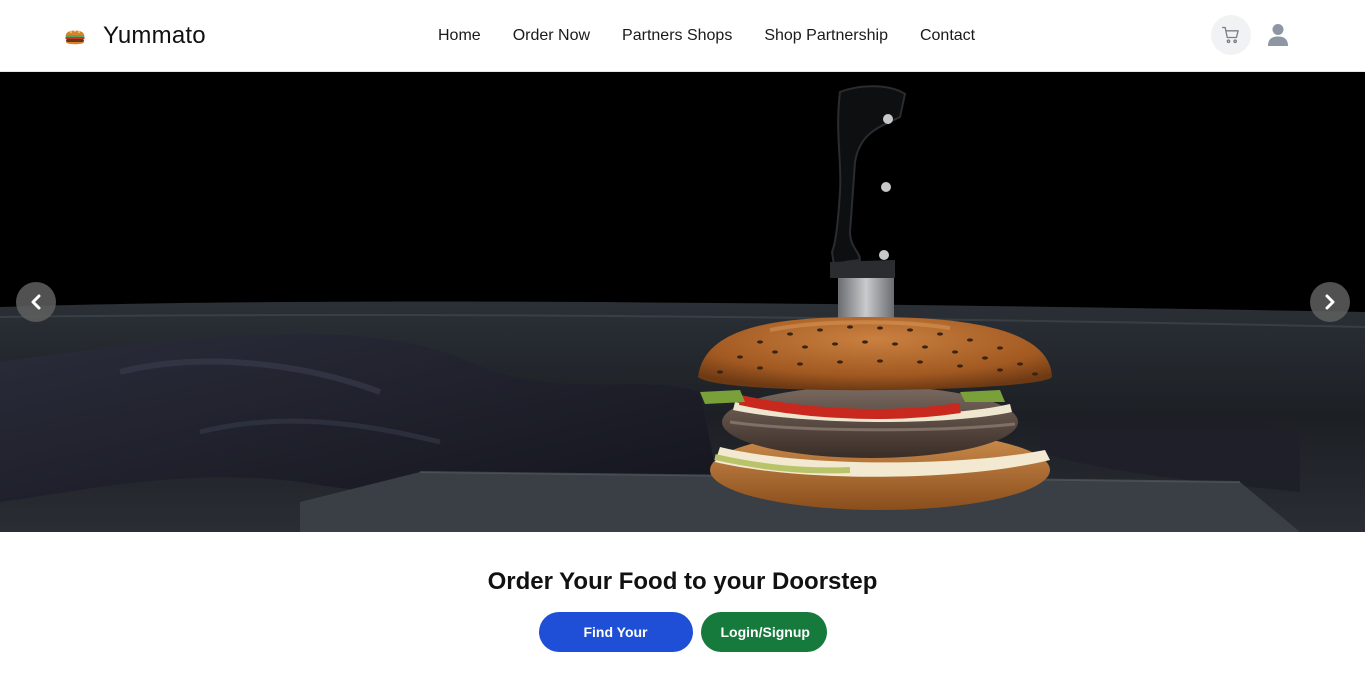 Image resolution: width=1365 pixels, height=692 pixels. I want to click on nav-link-contact: Contact, so click(947, 36).